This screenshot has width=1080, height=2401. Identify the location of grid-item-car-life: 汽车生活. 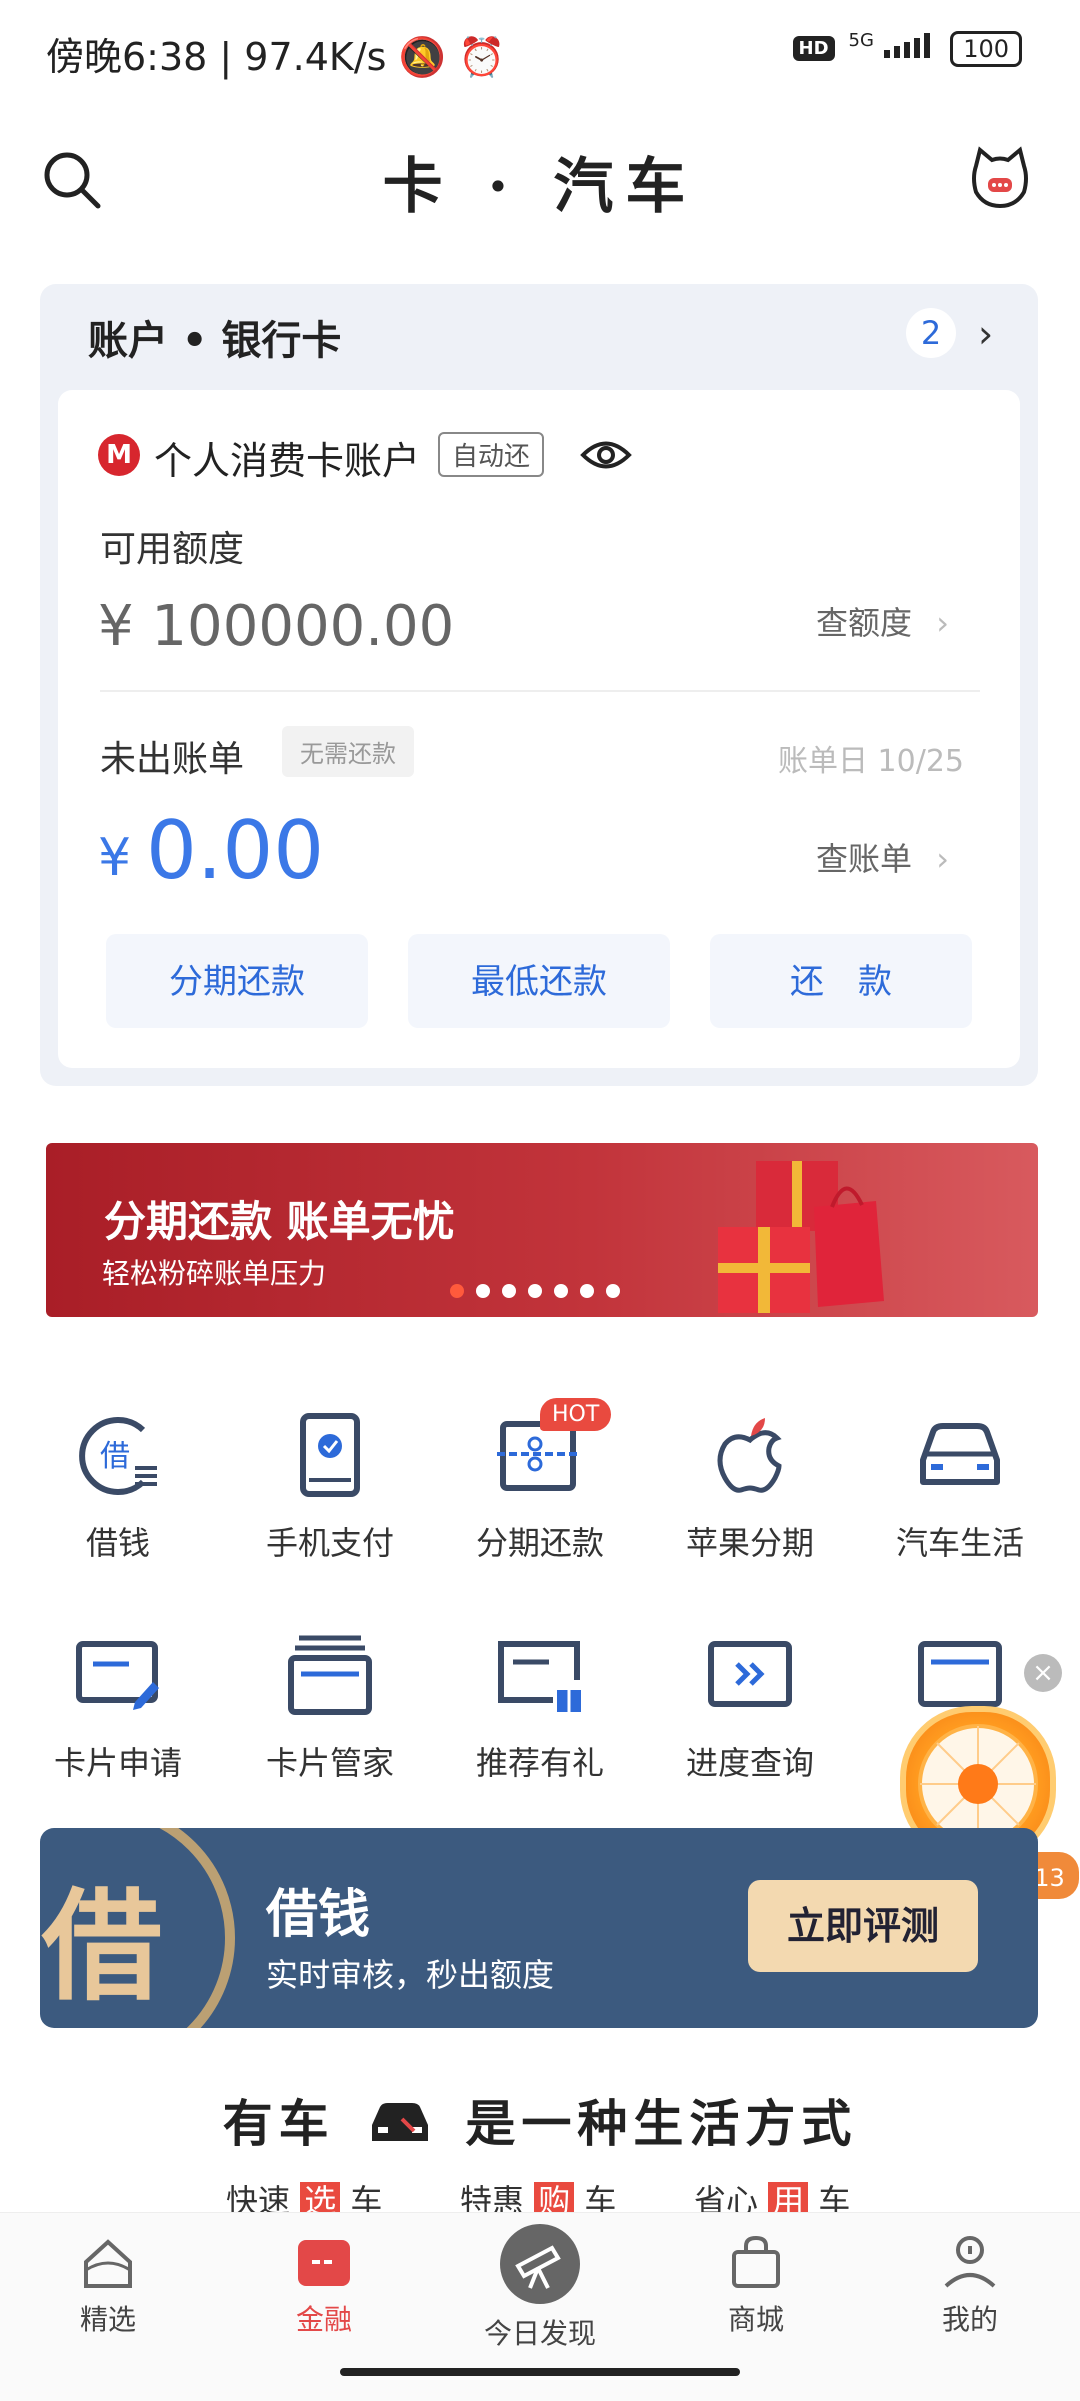
(960, 1487).